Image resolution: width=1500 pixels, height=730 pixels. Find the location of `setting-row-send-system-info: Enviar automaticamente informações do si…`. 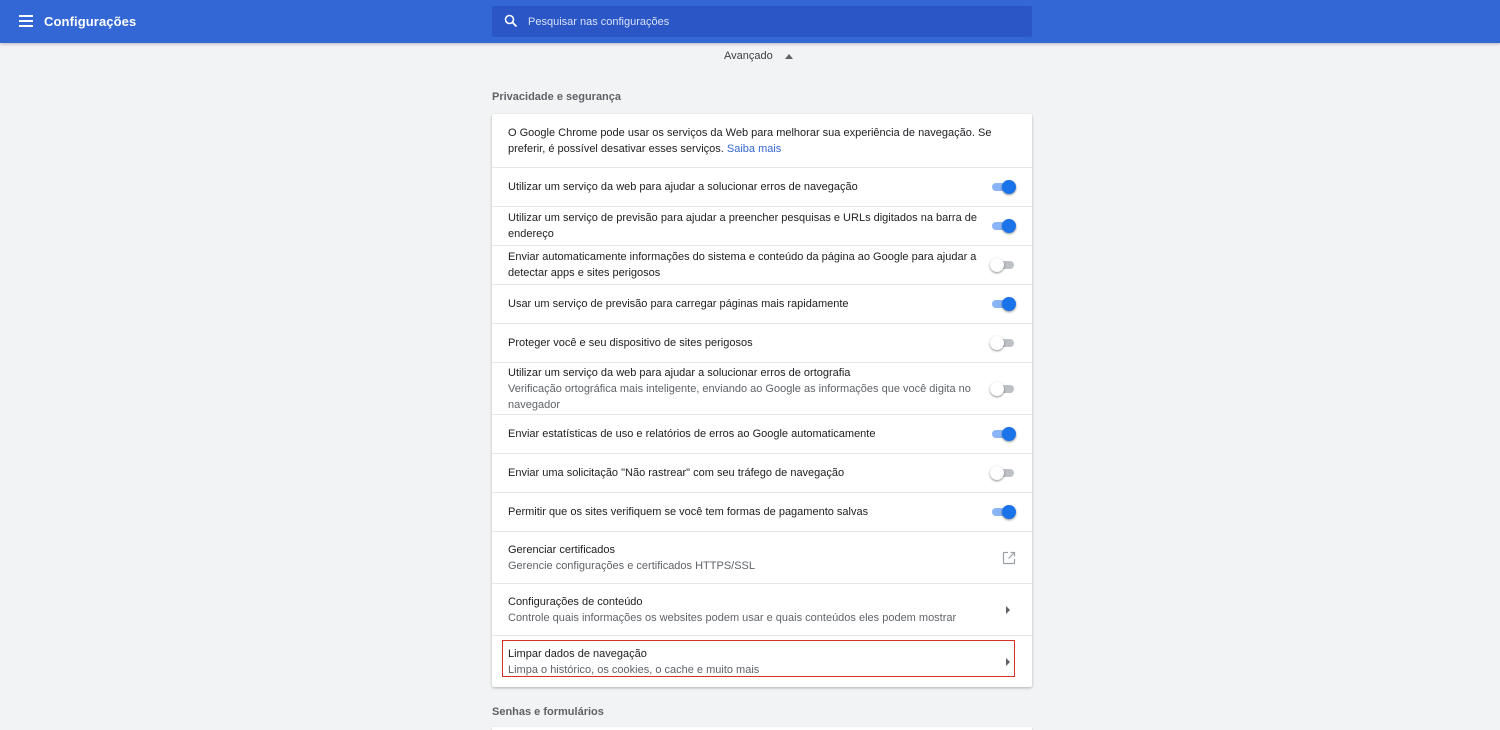

setting-row-send-system-info: Enviar automaticamente informações do si… is located at coordinates (762, 264).